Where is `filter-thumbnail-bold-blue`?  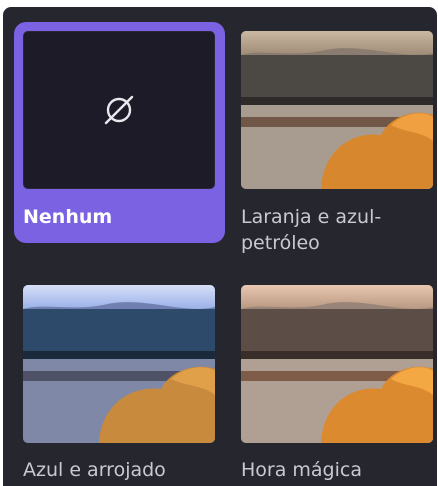 filter-thumbnail-bold-blue is located at coordinates (119, 364).